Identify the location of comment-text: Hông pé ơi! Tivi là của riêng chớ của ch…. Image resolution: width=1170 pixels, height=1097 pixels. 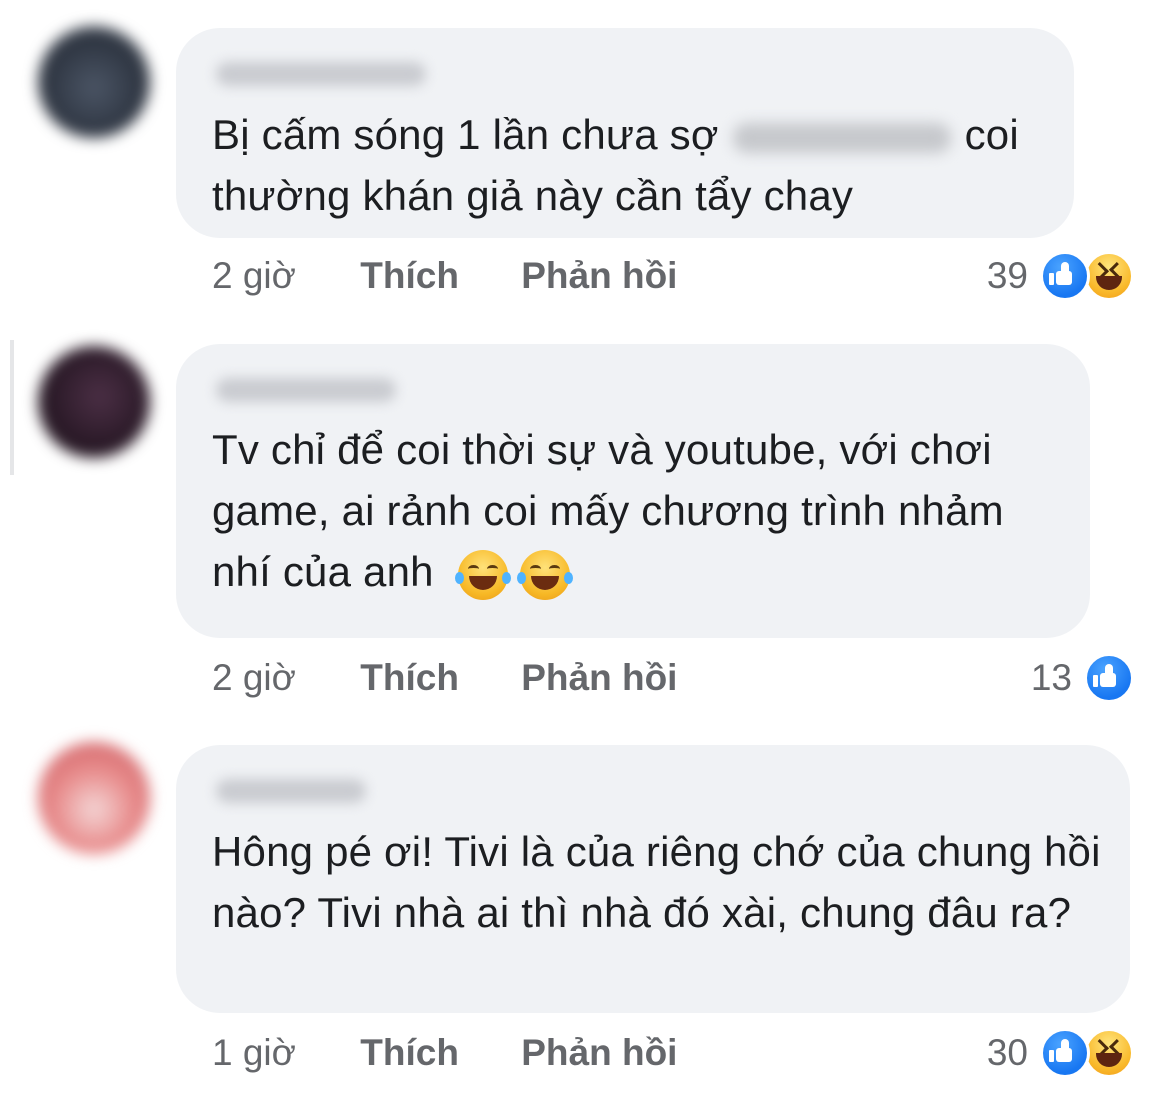
(656, 882).